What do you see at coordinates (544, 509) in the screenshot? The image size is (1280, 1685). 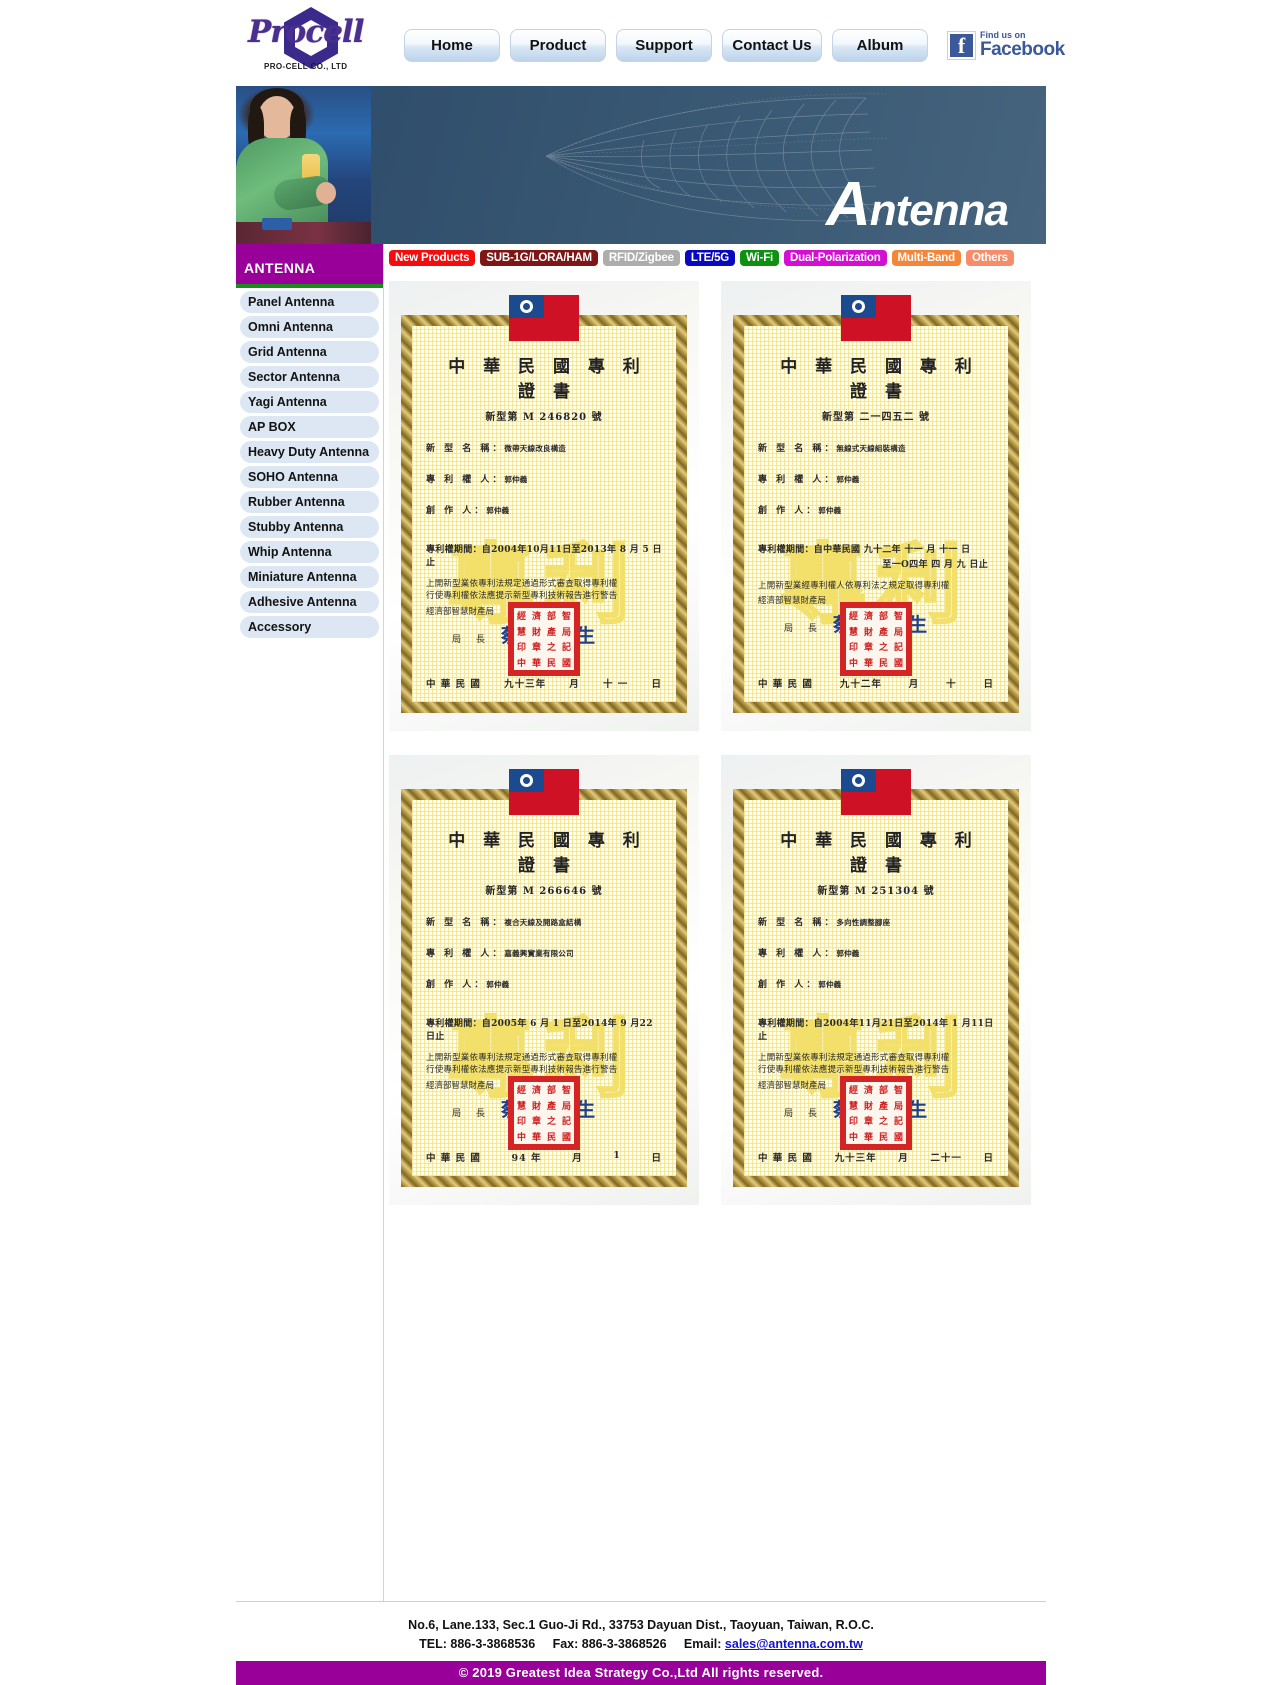 I see `certificate-creator-field: 創 作 人：郭仲義` at bounding box center [544, 509].